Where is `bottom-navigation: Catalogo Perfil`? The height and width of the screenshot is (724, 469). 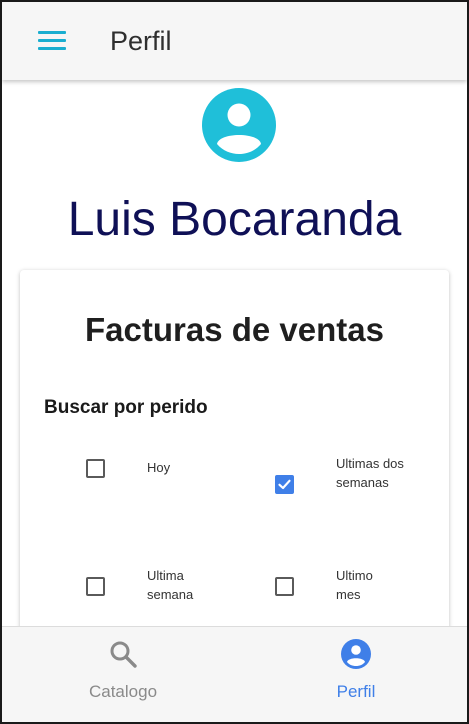
bottom-navigation: Catalogo Perfil is located at coordinates (234, 674).